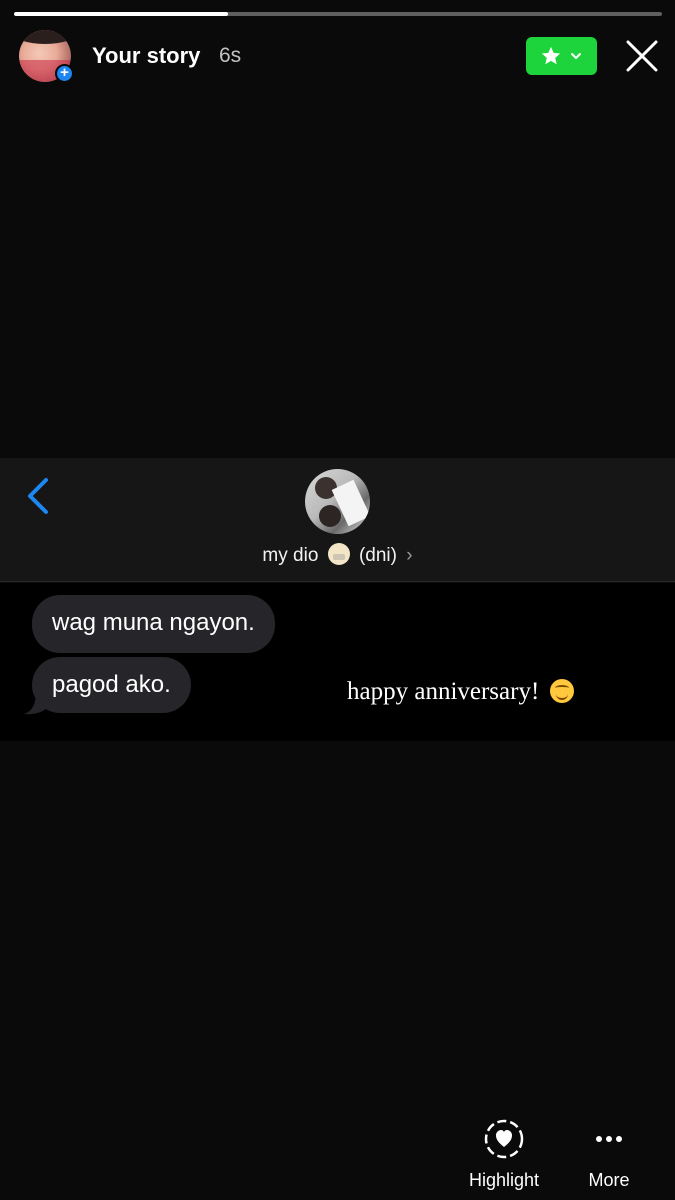  Describe the element at coordinates (443, 691) in the screenshot. I see `caption-text: happy anniversary!` at that location.